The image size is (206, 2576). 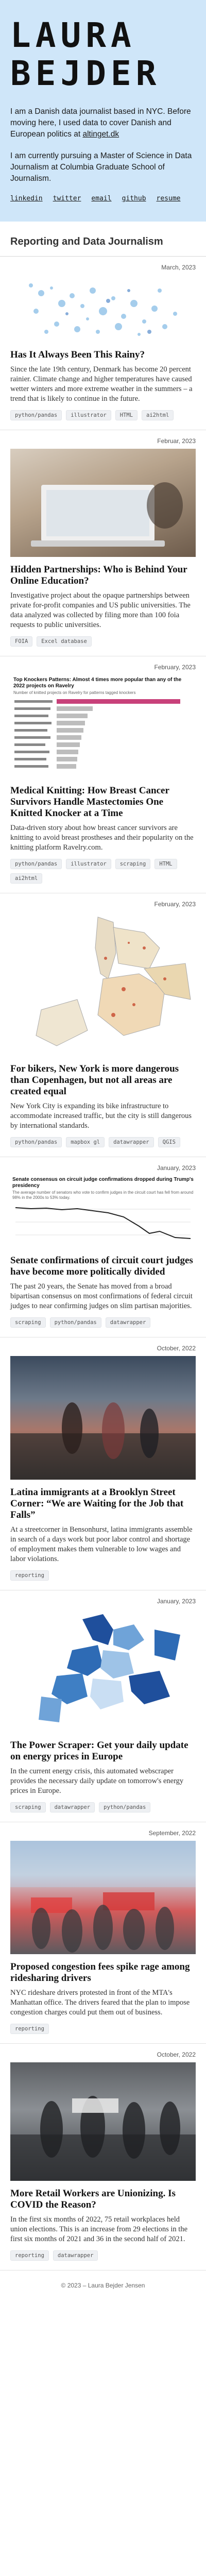 I want to click on email-link: email, so click(x=101, y=199).